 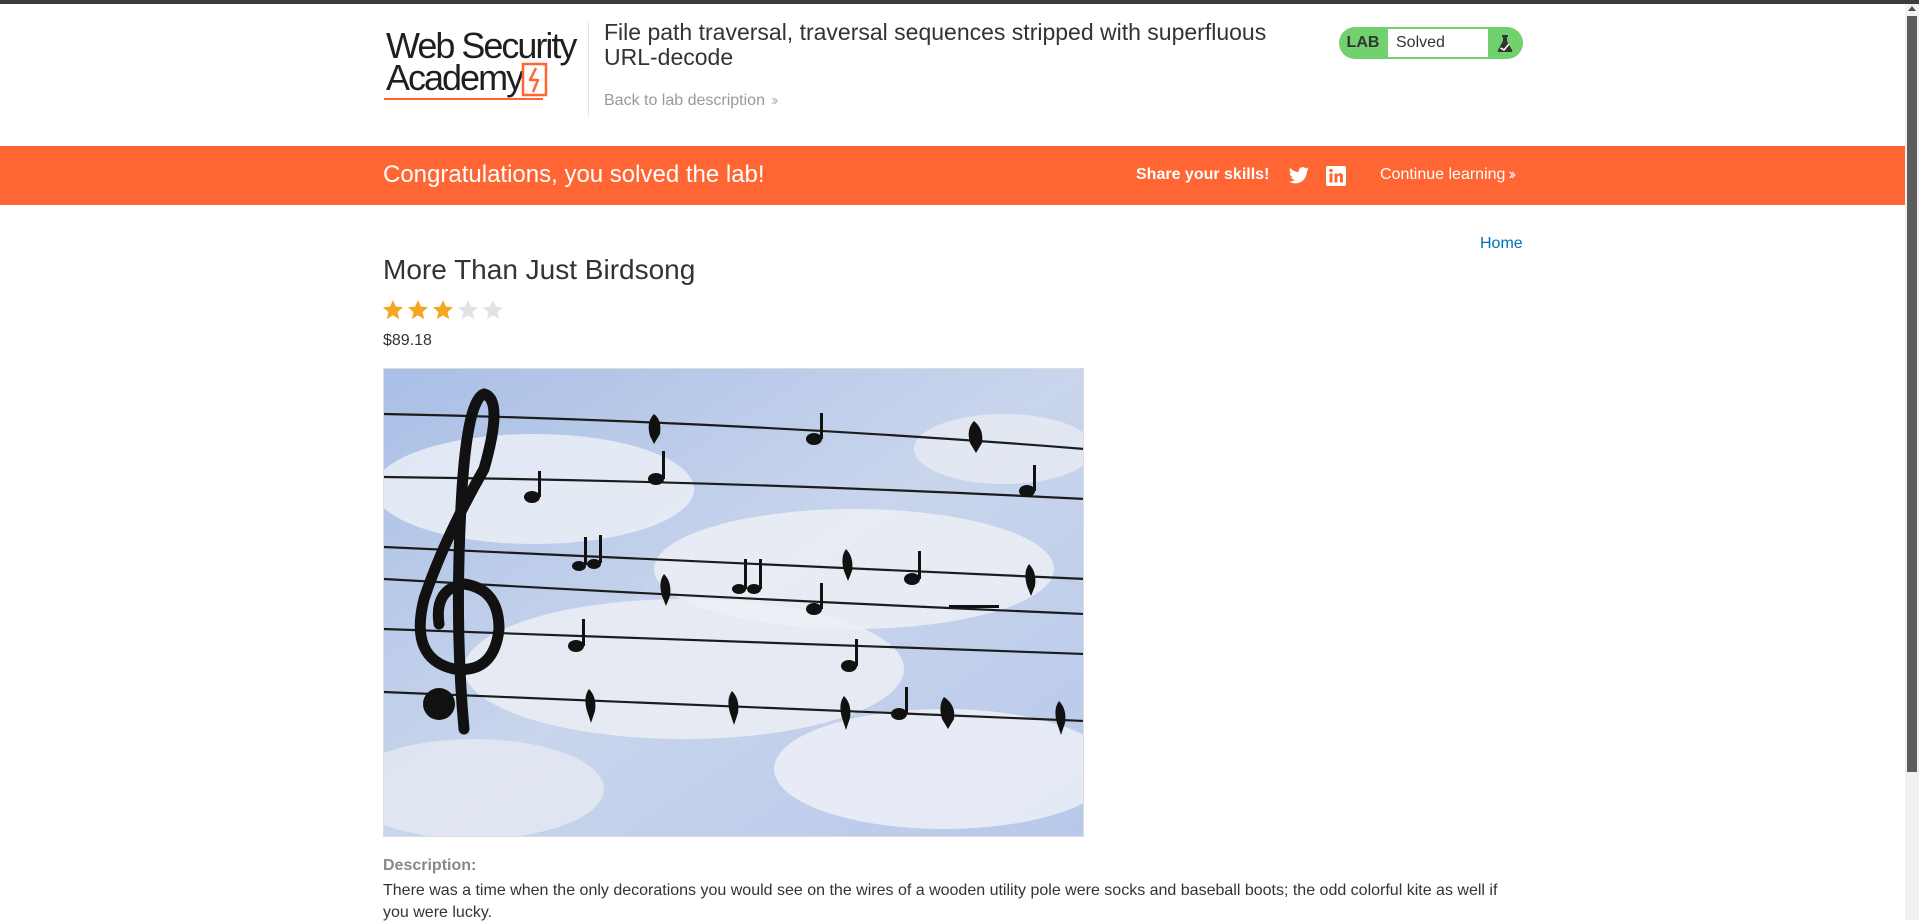 I want to click on back-to-lab-description-link: Back to lab description ››, so click(x=691, y=101).